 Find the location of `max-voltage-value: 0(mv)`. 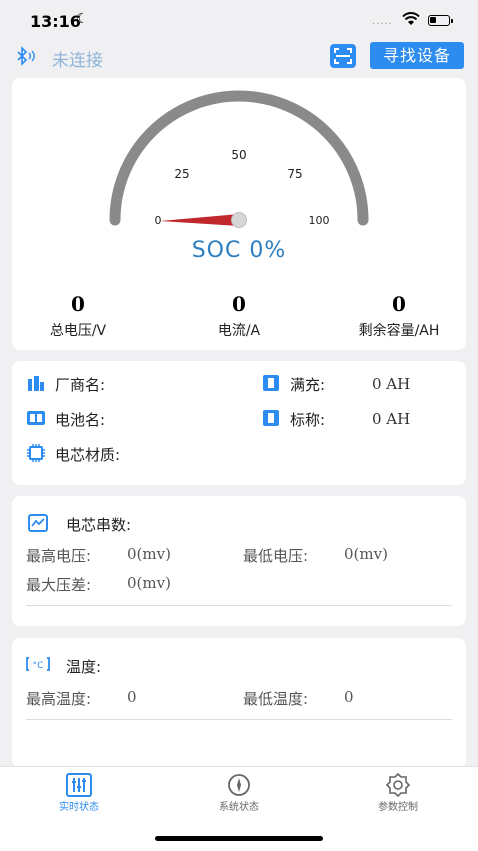

max-voltage-value: 0(mv) is located at coordinates (149, 554).